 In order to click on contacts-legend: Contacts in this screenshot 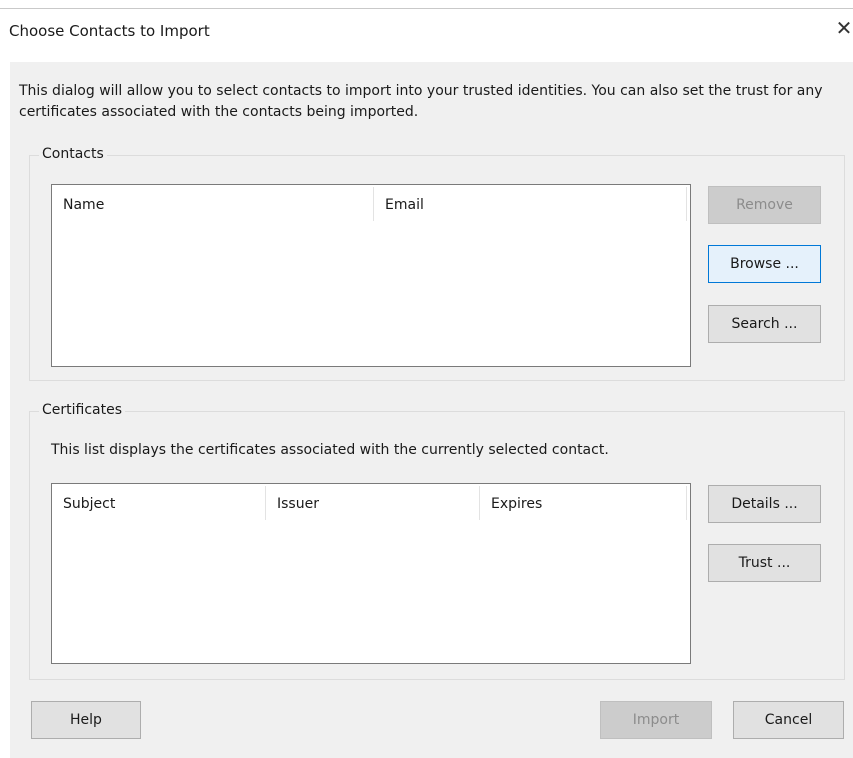, I will do `click(73, 154)`.